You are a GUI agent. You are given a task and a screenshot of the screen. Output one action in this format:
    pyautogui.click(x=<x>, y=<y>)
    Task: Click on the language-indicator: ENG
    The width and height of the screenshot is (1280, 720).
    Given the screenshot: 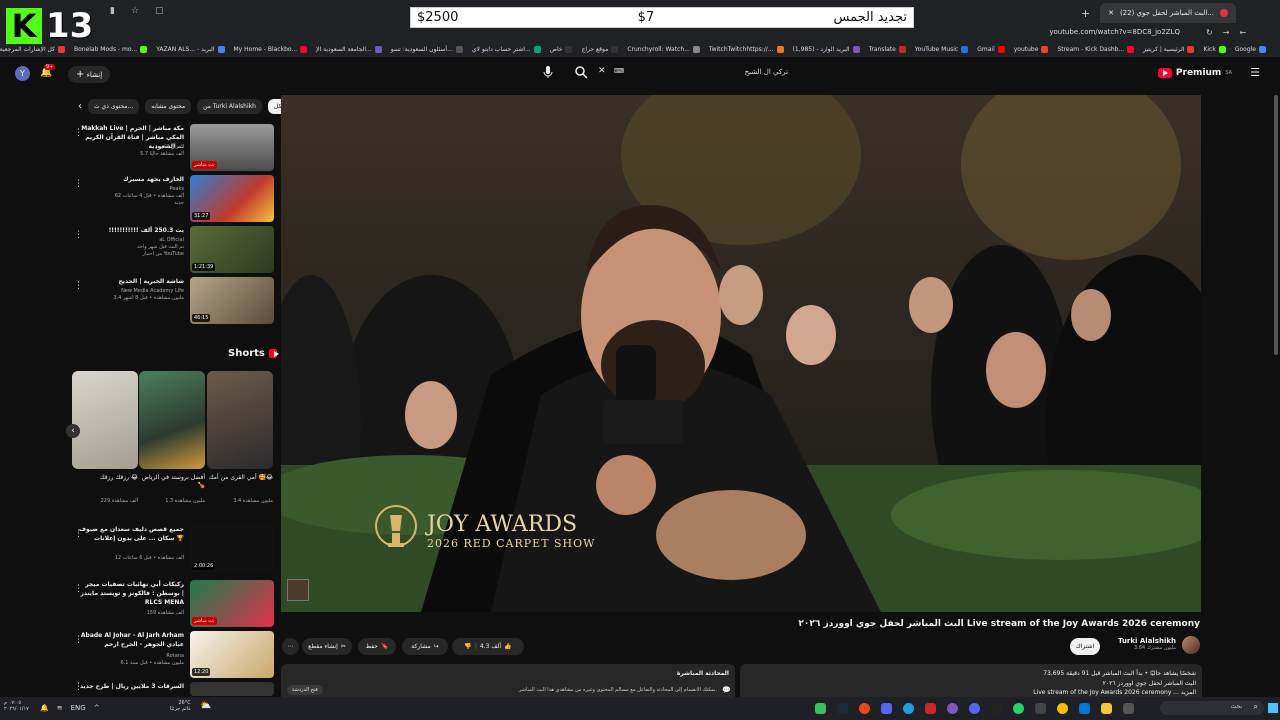 What is the action you would take?
    pyautogui.click(x=78, y=708)
    